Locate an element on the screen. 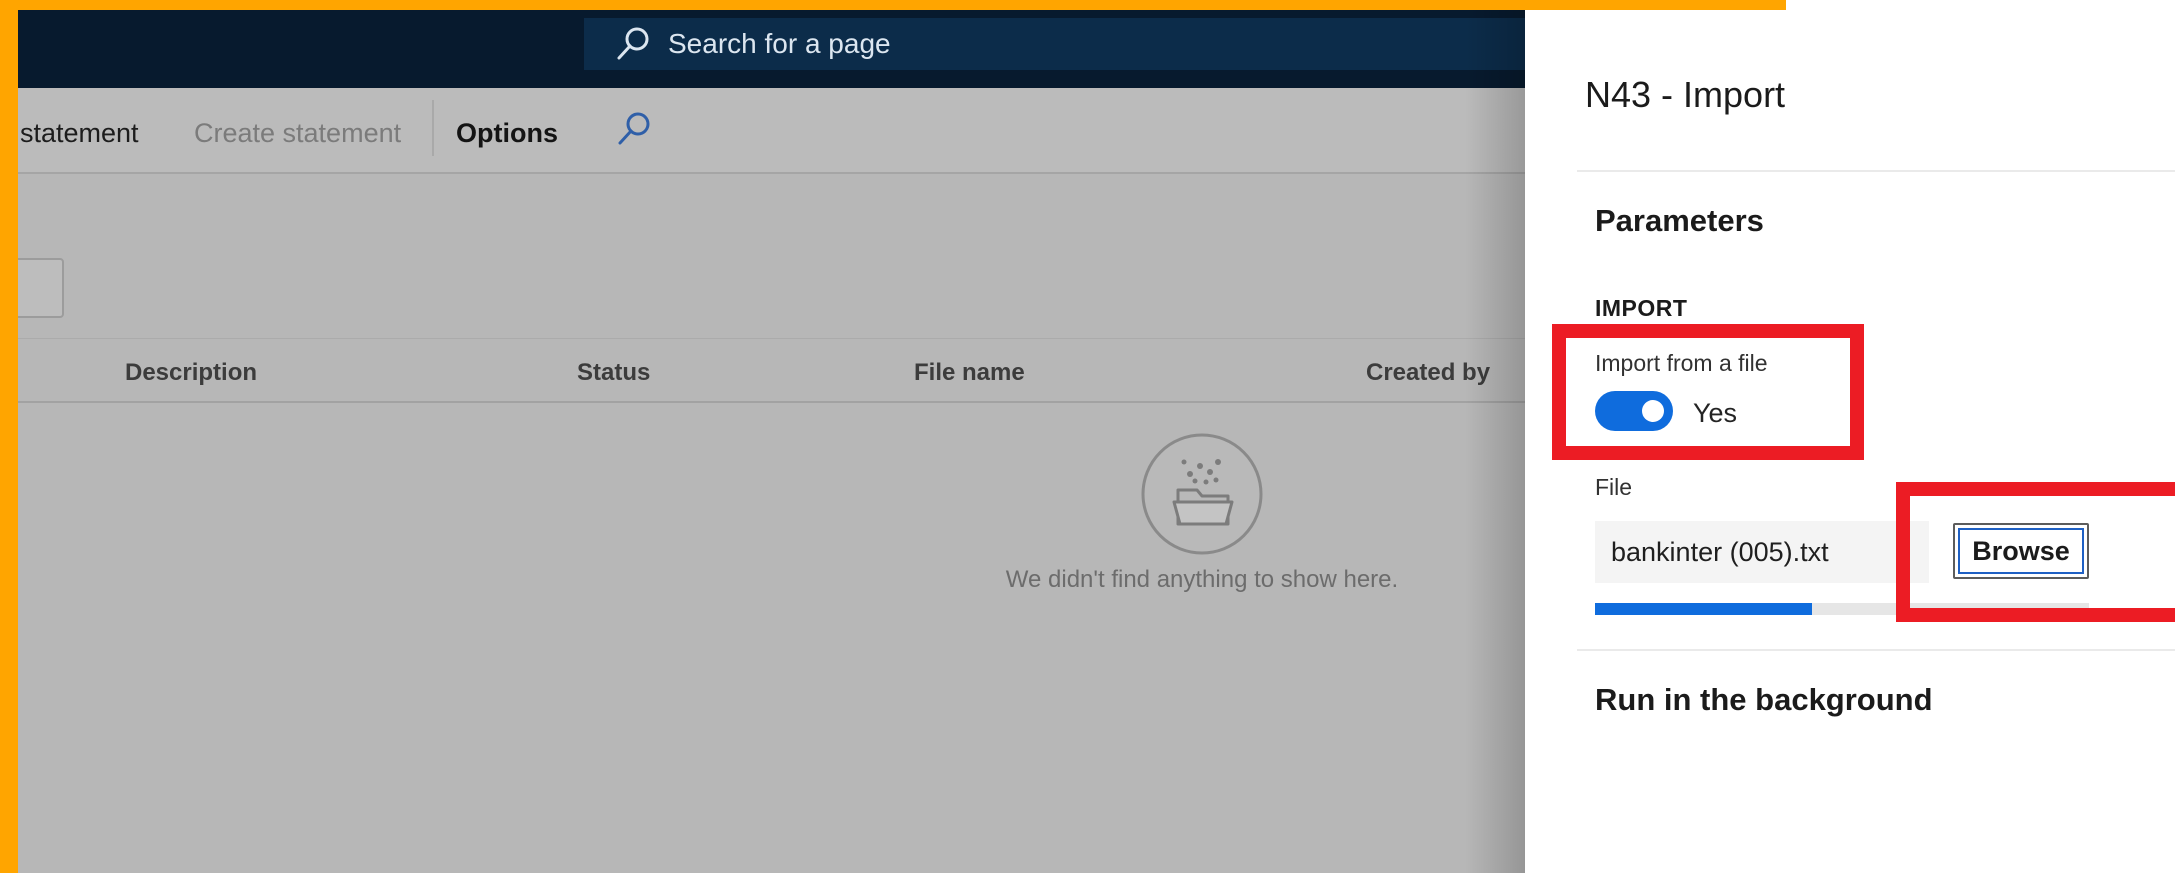 The image size is (2175, 873). toolbar-separator is located at coordinates (433, 128).